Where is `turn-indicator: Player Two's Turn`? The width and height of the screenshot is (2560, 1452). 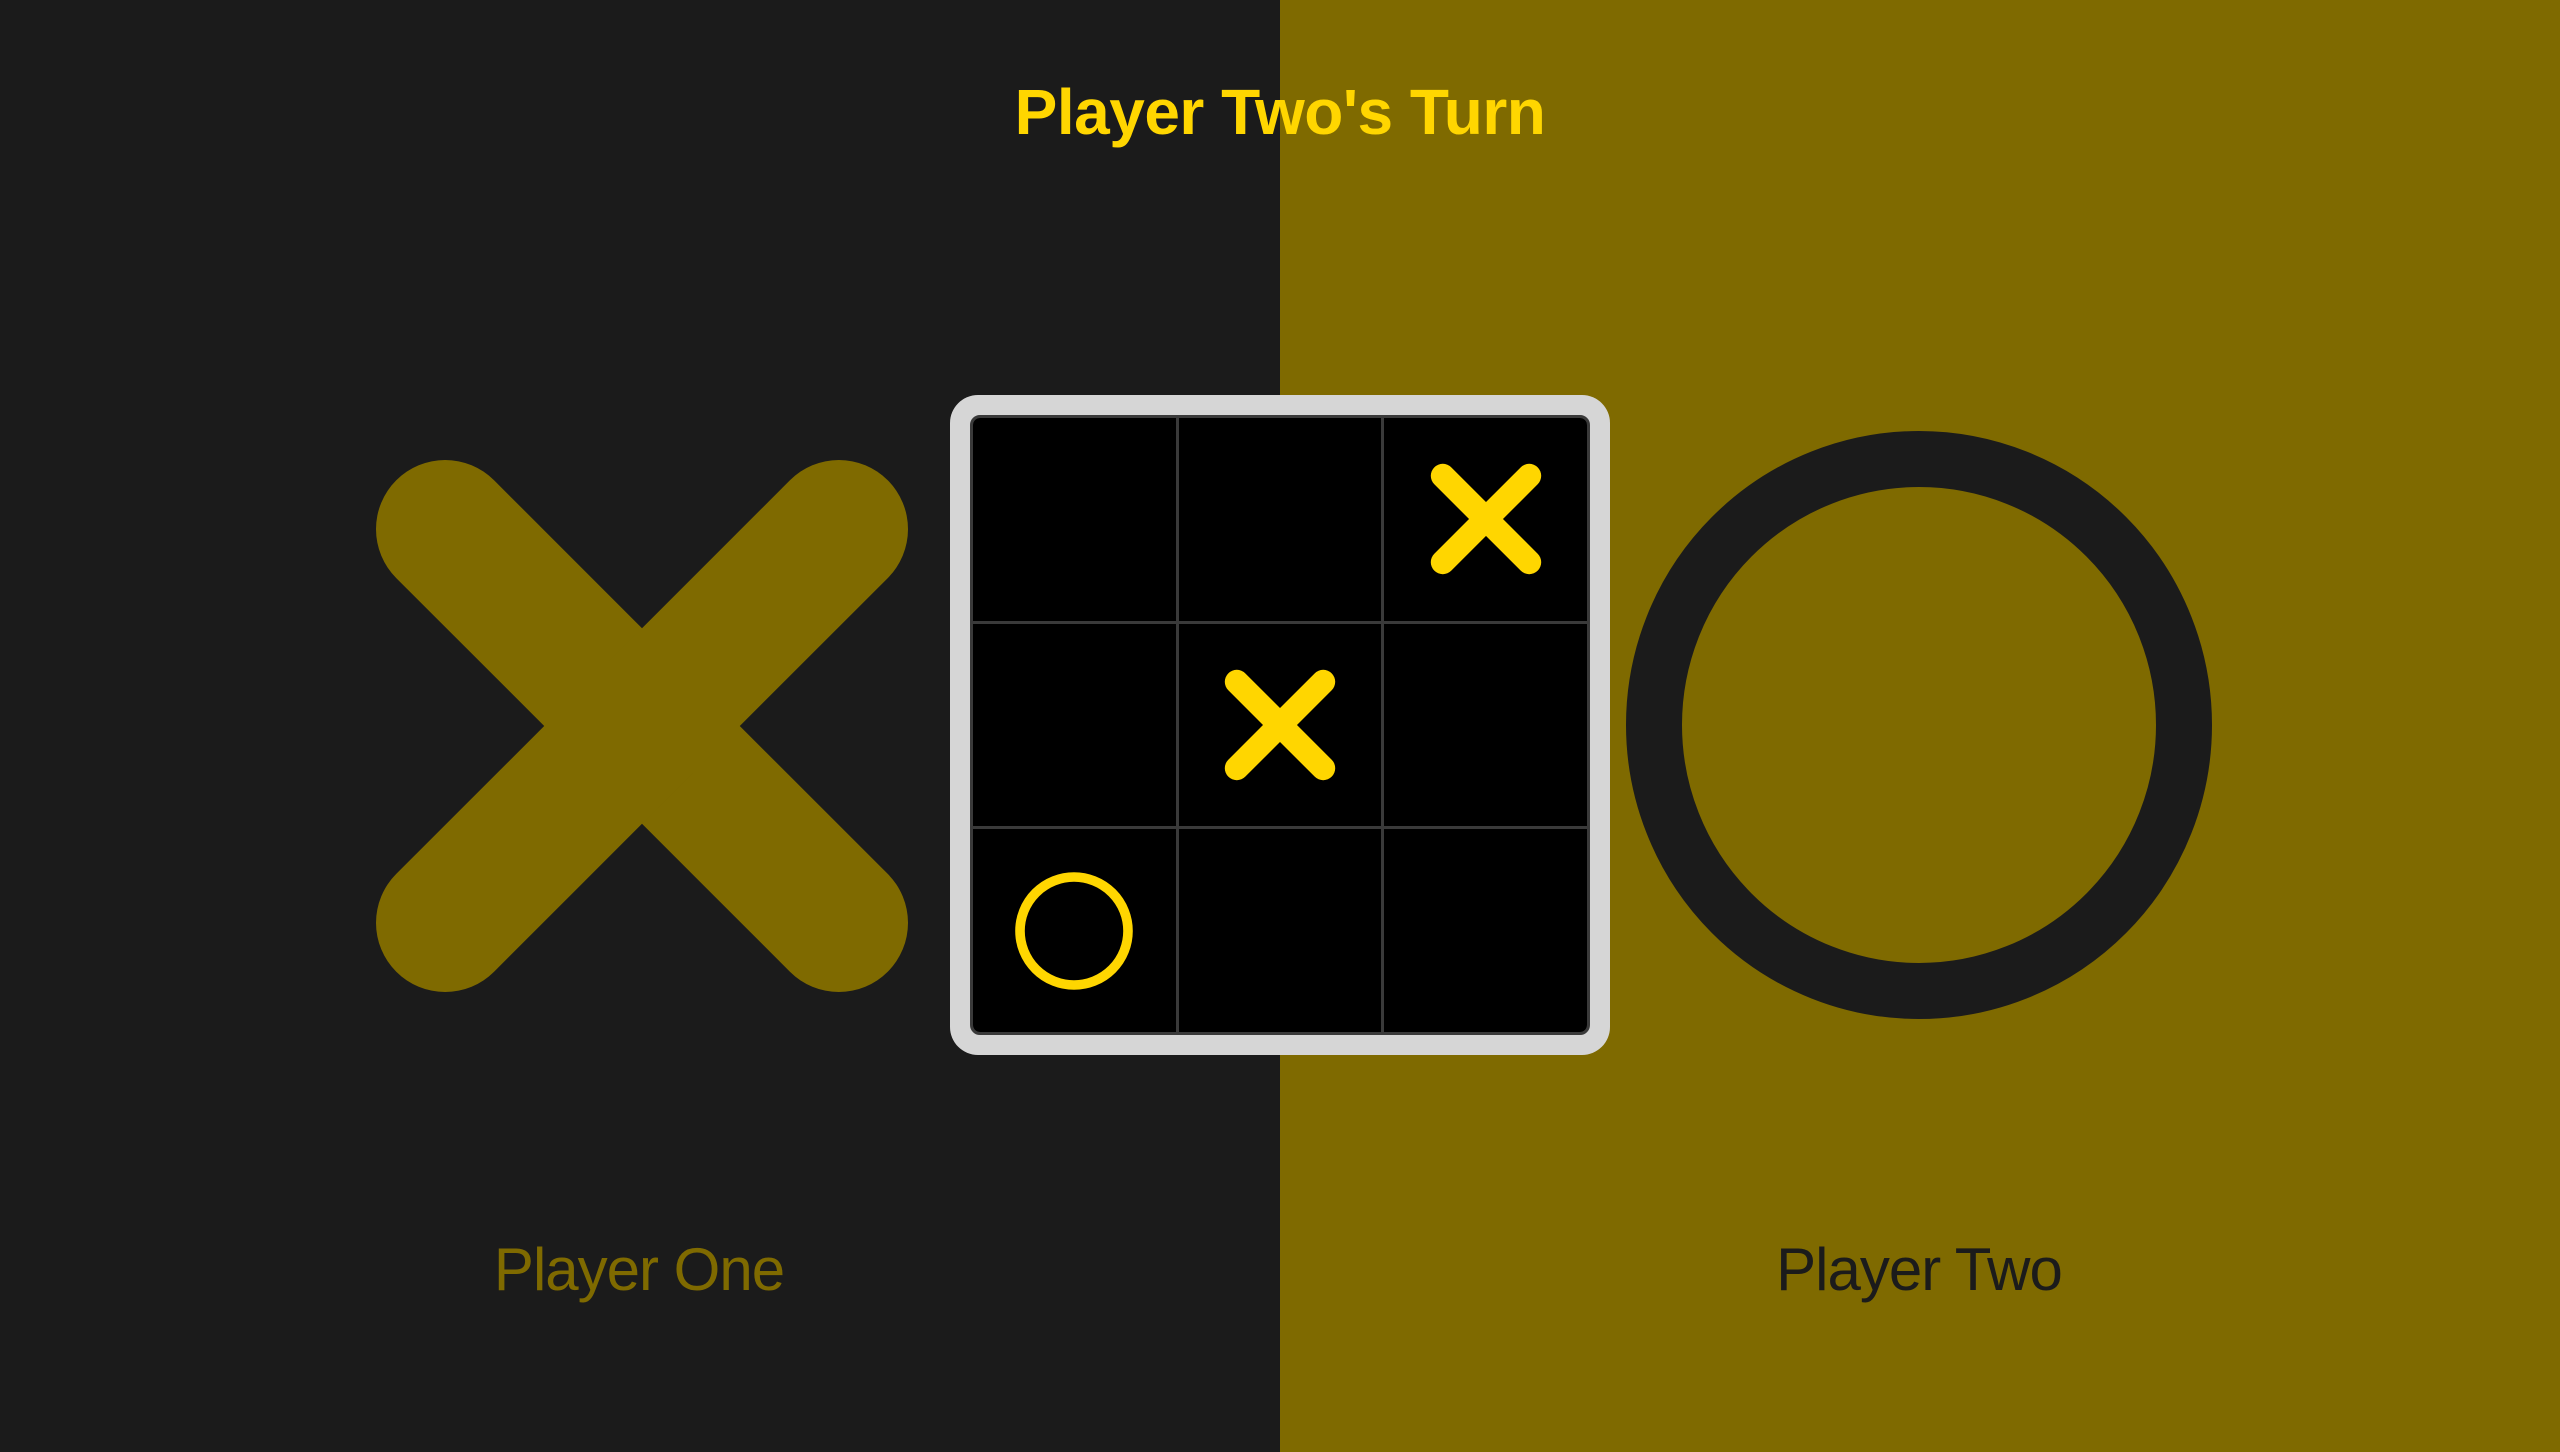 turn-indicator: Player Two's Turn is located at coordinates (1280, 112).